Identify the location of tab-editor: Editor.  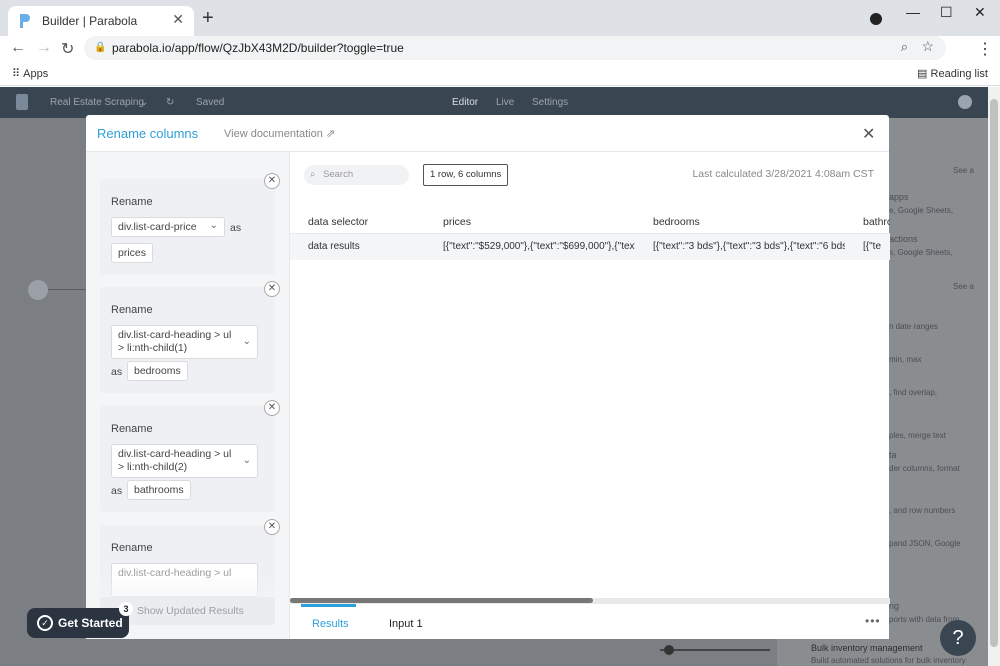
(465, 102).